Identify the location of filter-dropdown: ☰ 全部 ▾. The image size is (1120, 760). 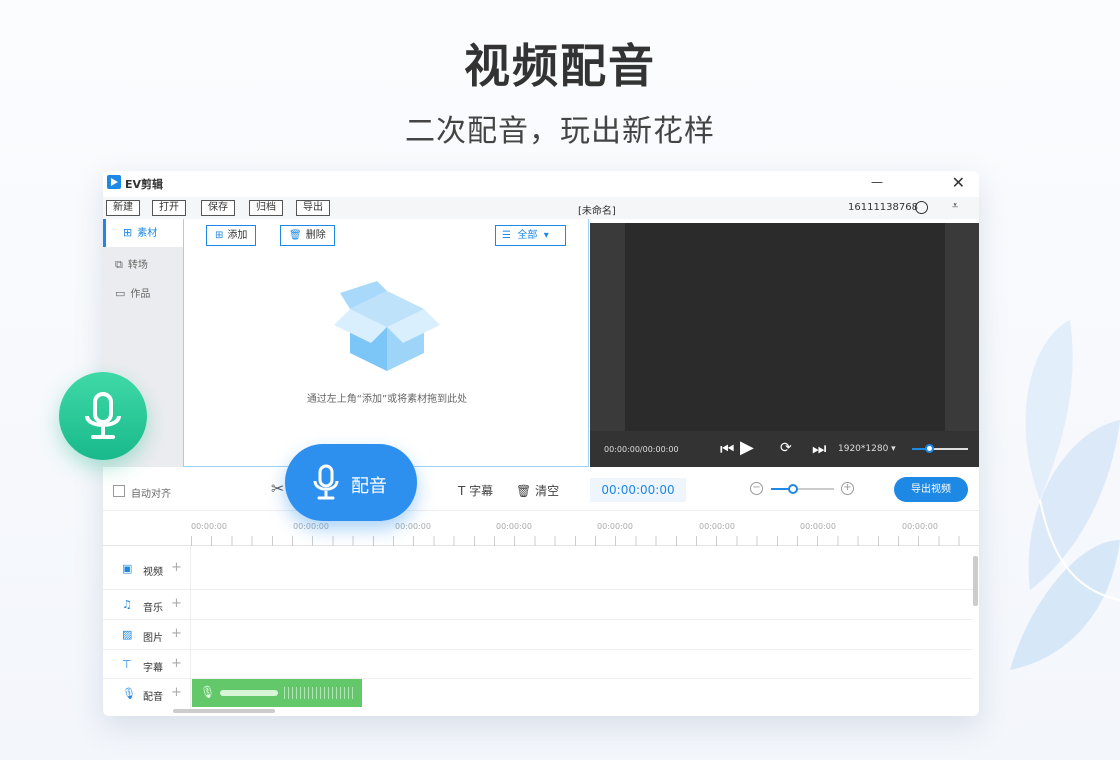
(530, 235).